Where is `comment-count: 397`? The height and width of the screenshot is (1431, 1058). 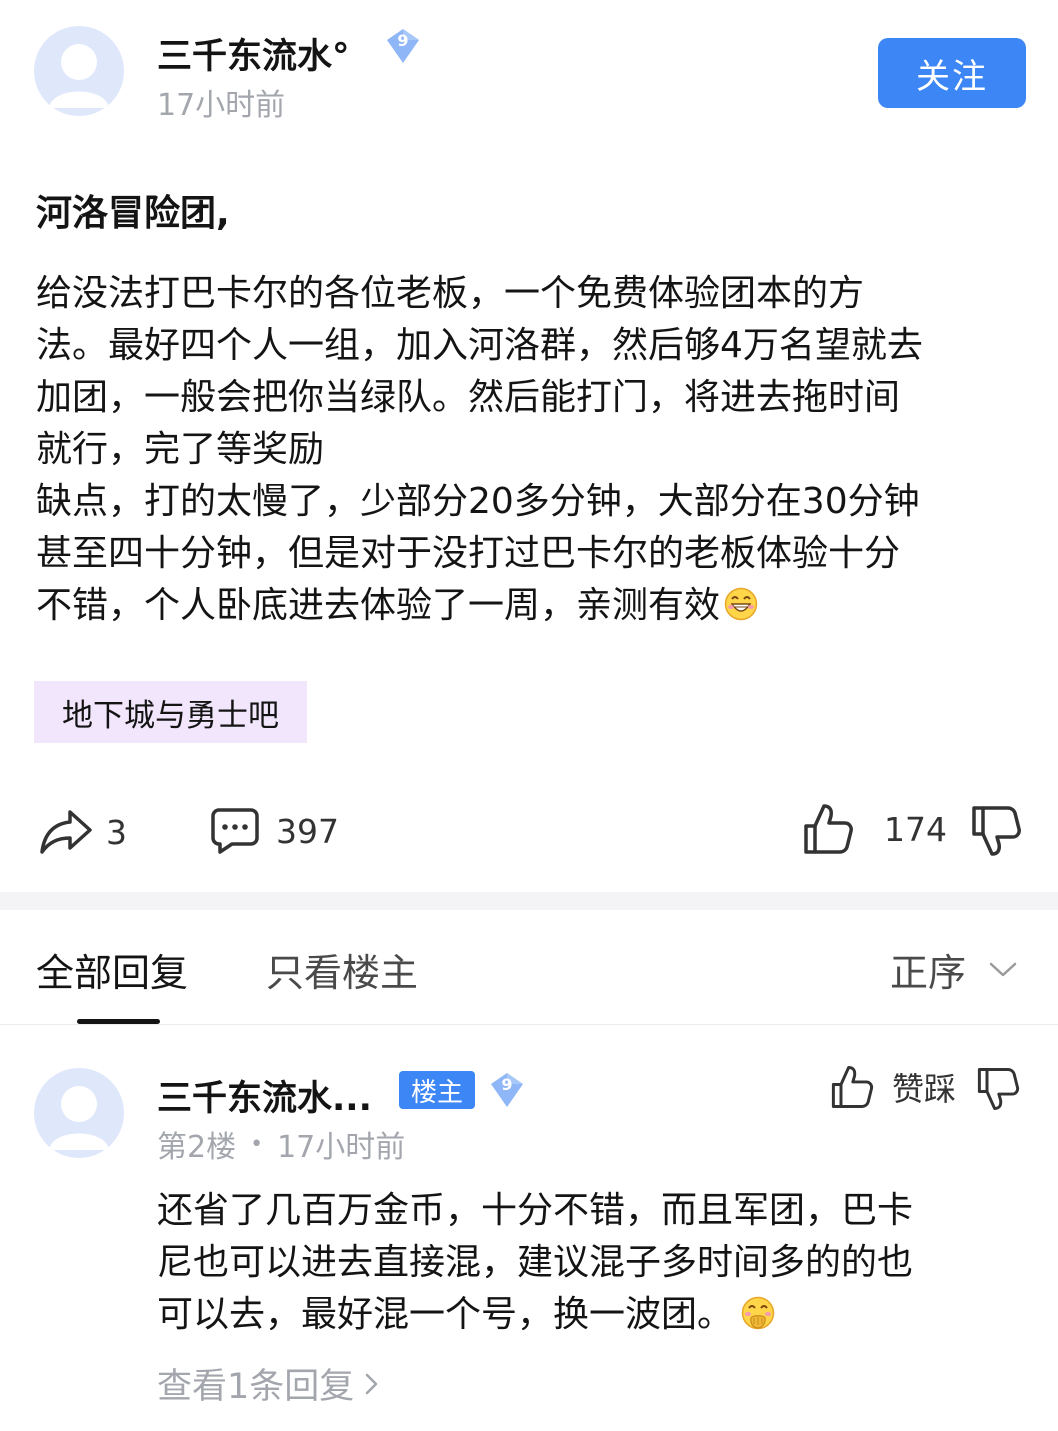 comment-count: 397 is located at coordinates (307, 831).